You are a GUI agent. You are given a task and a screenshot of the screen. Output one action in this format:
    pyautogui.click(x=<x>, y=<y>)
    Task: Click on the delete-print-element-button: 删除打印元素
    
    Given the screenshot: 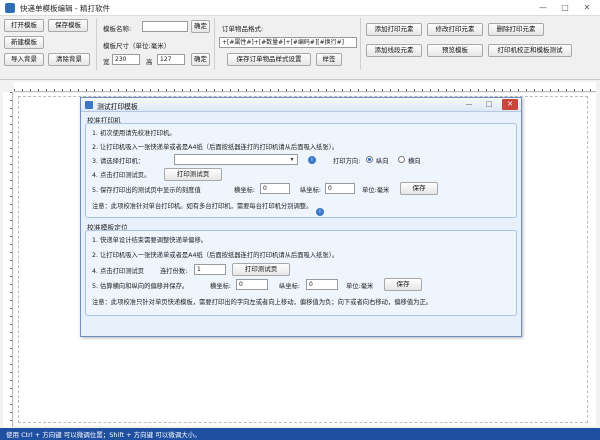 What is the action you would take?
    pyautogui.click(x=516, y=29)
    